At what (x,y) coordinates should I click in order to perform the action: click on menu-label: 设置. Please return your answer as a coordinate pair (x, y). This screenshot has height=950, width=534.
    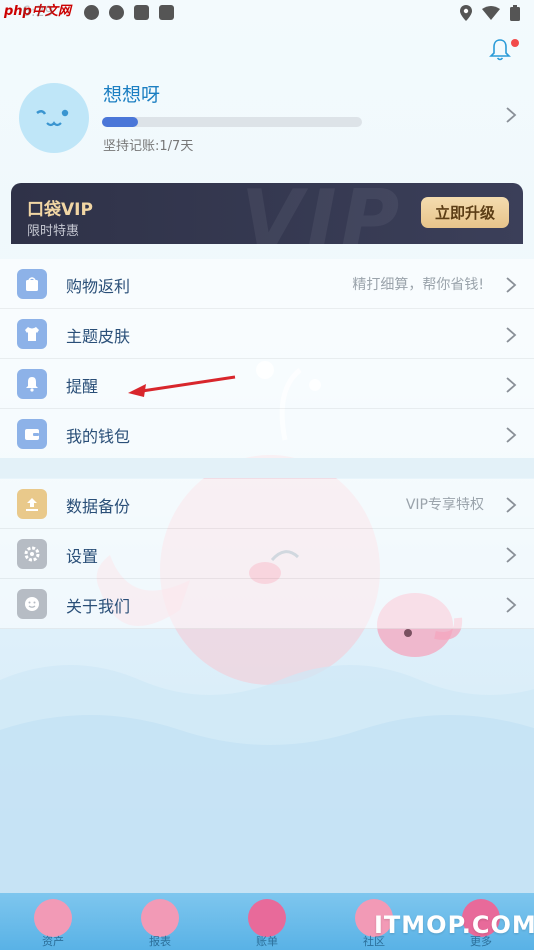
    Looking at the image, I should click on (82, 556).